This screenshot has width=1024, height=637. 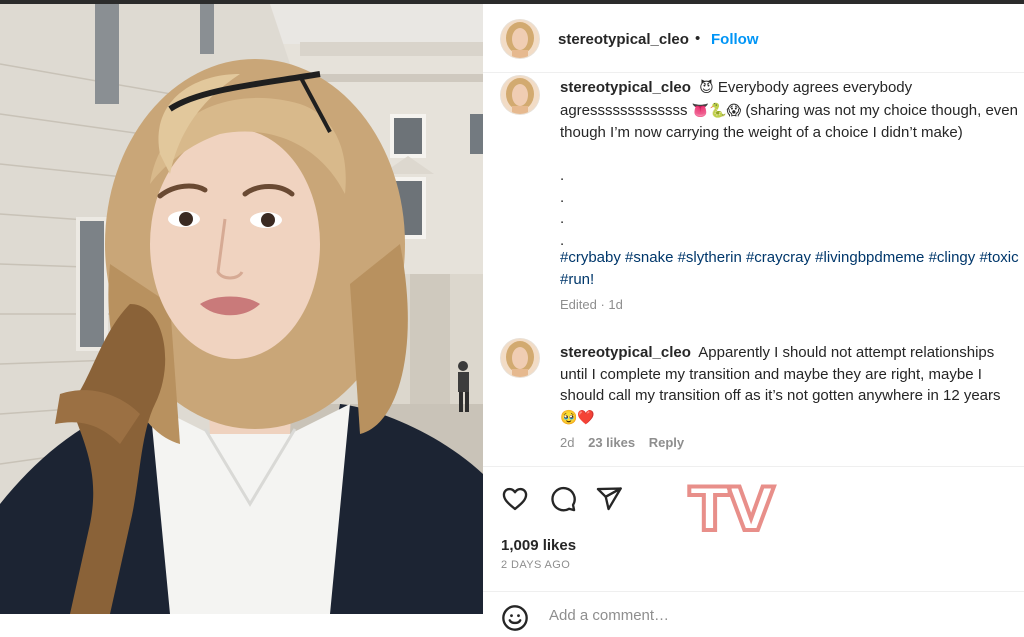 What do you see at coordinates (563, 499) in the screenshot?
I see `comment-bubble-icon` at bounding box center [563, 499].